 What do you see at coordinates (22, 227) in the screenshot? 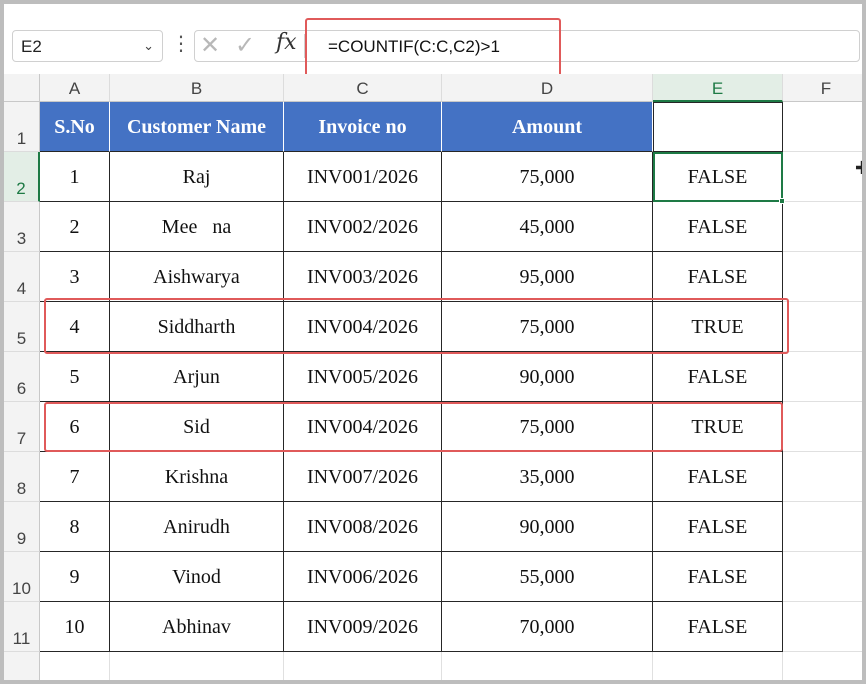
I see `row-header-3: 3` at bounding box center [22, 227].